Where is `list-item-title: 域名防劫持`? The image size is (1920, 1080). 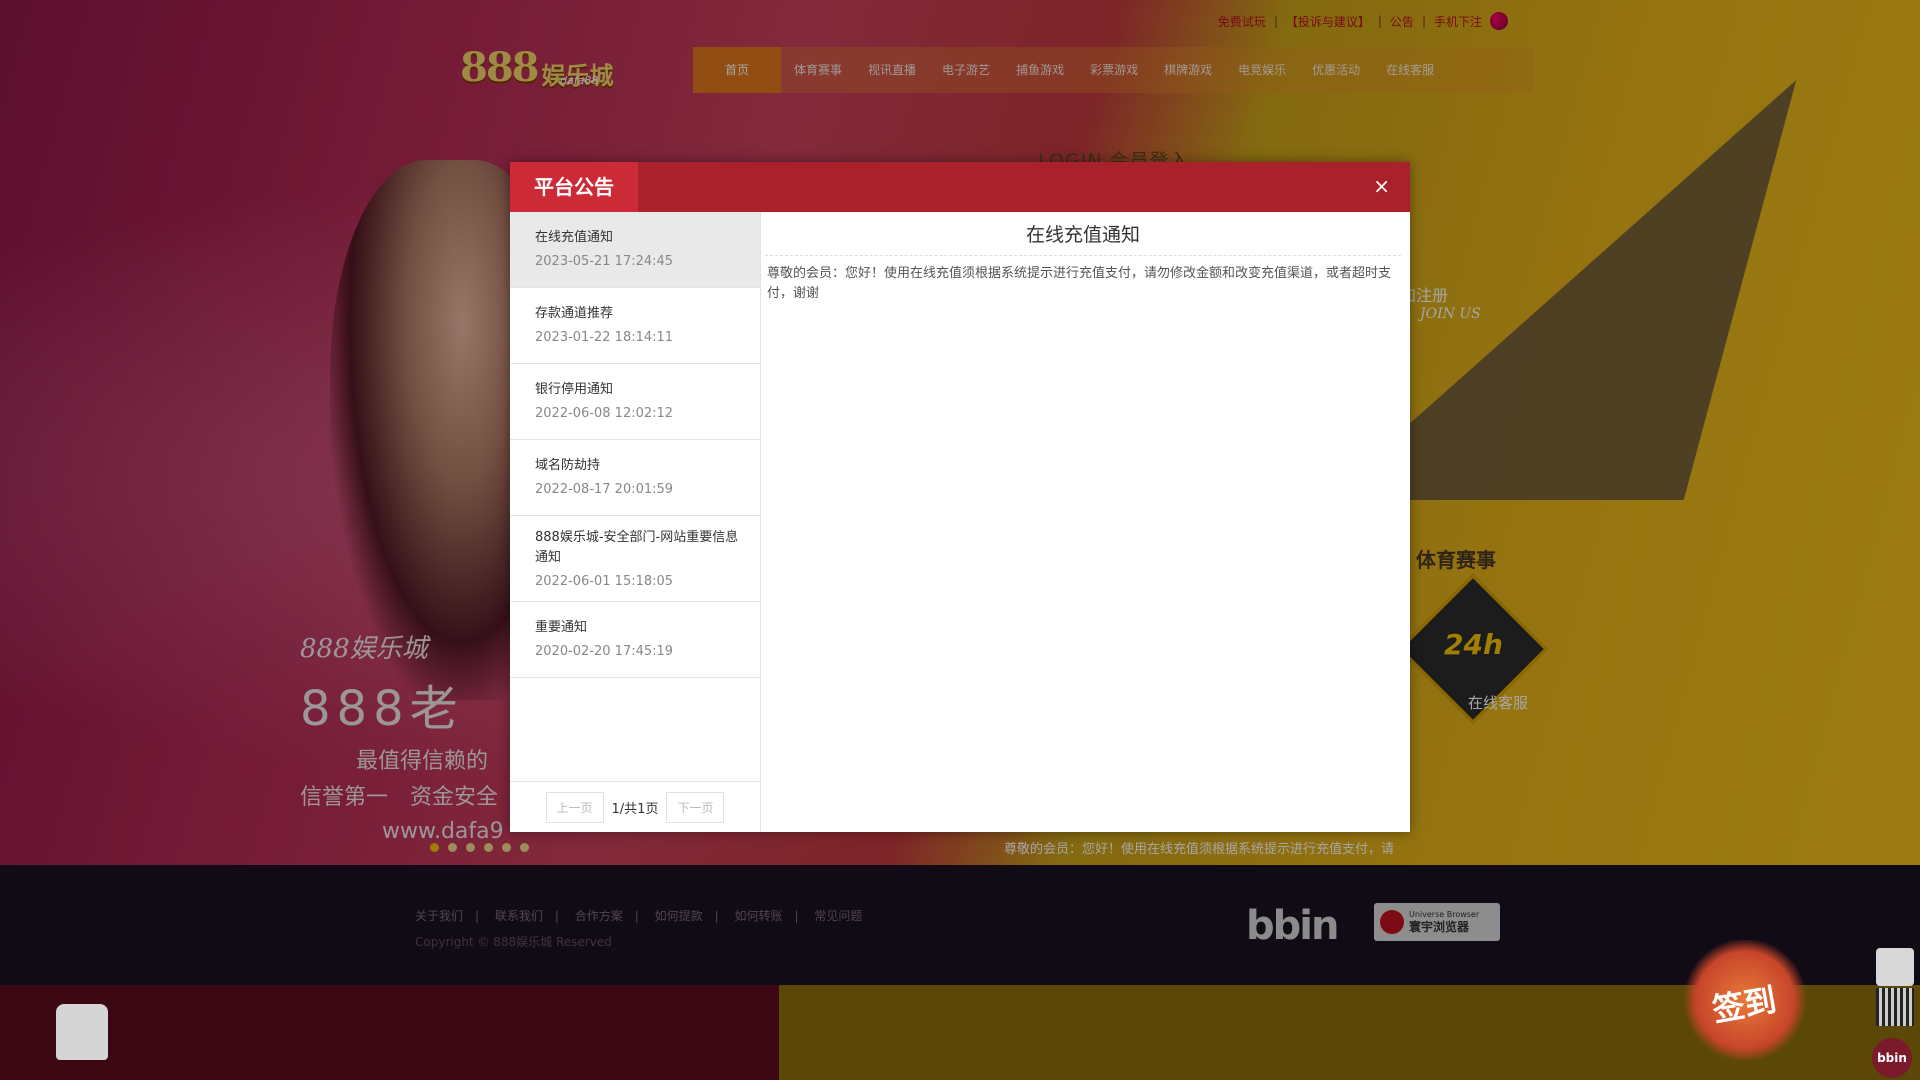 list-item-title: 域名防劫持 is located at coordinates (568, 465).